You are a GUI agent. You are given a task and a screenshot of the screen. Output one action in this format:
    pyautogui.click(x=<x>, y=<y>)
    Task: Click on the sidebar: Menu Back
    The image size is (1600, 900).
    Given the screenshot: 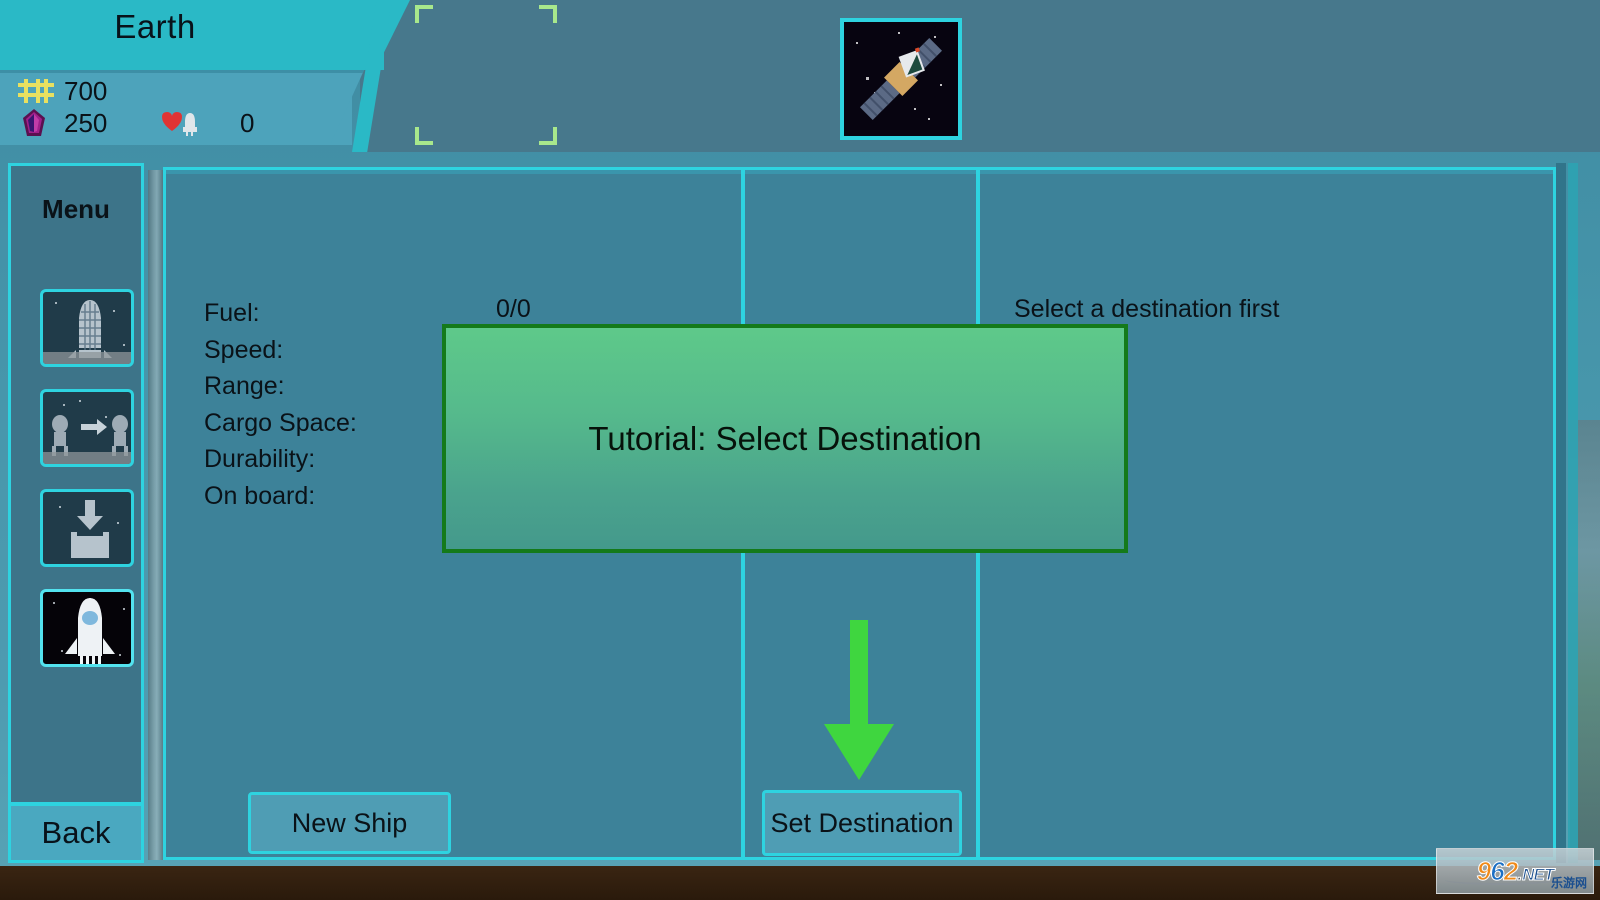 What is the action you would take?
    pyautogui.click(x=76, y=513)
    